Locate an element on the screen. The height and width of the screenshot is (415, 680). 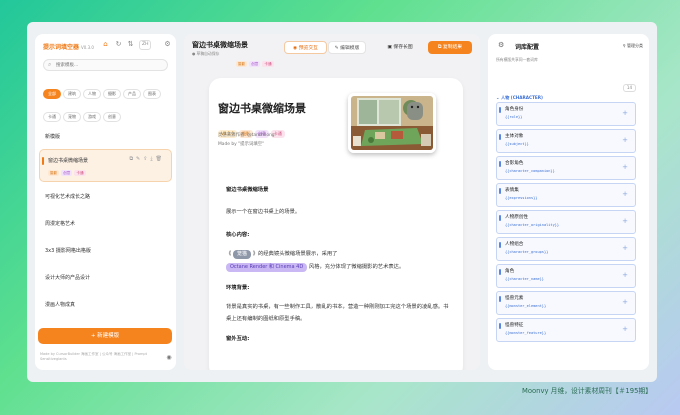
category-chip-cartoon: 卡通 is located at coordinates (52, 117).